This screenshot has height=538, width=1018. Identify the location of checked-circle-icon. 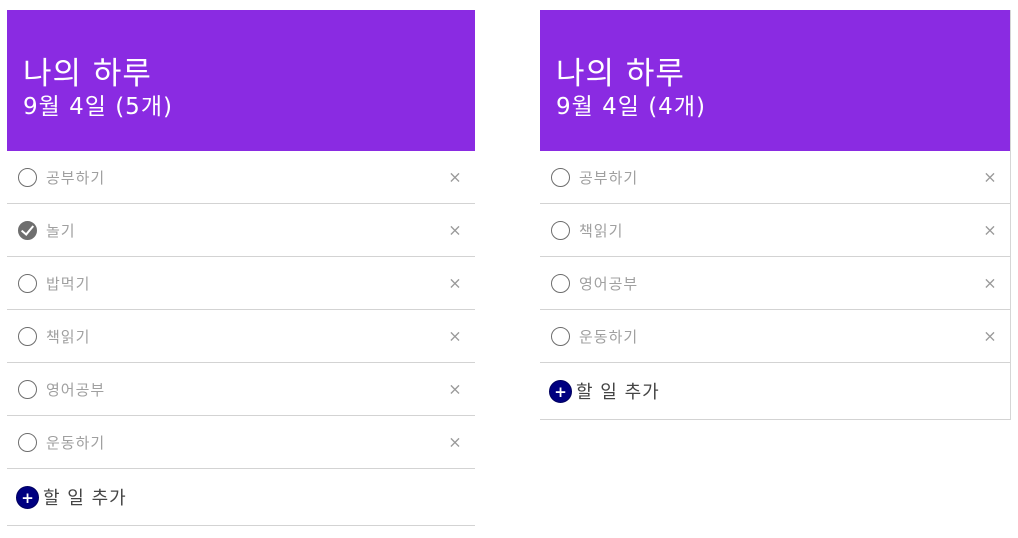
(27, 230).